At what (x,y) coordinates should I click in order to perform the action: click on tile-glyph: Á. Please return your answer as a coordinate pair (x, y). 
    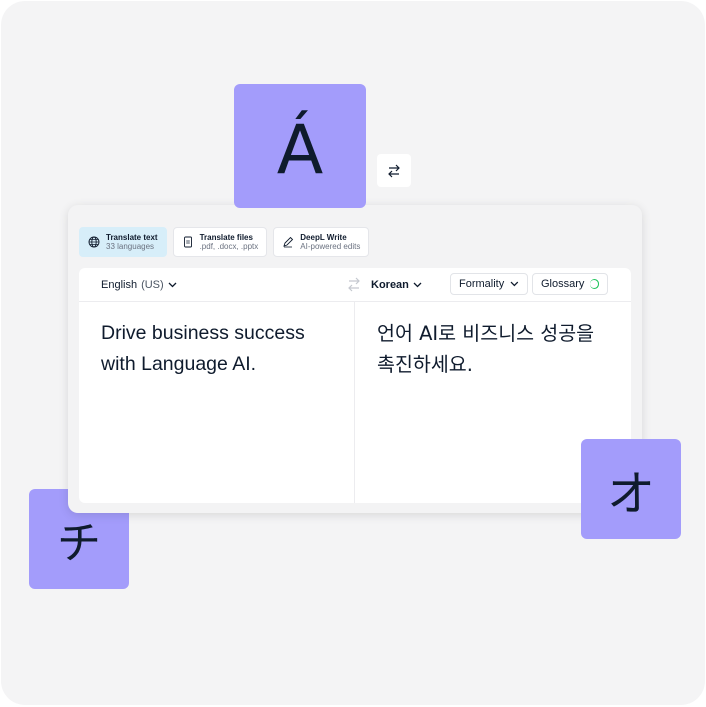
    Looking at the image, I should click on (300, 150).